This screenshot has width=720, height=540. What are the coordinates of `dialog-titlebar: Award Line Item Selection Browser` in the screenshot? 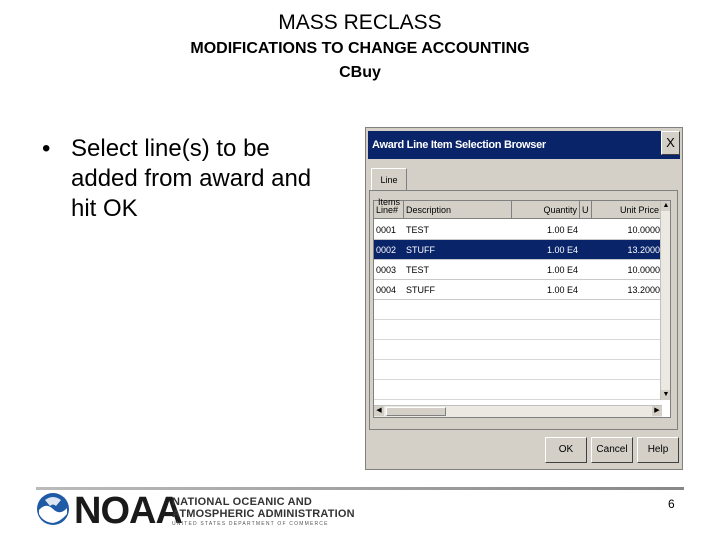 It's located at (524, 145).